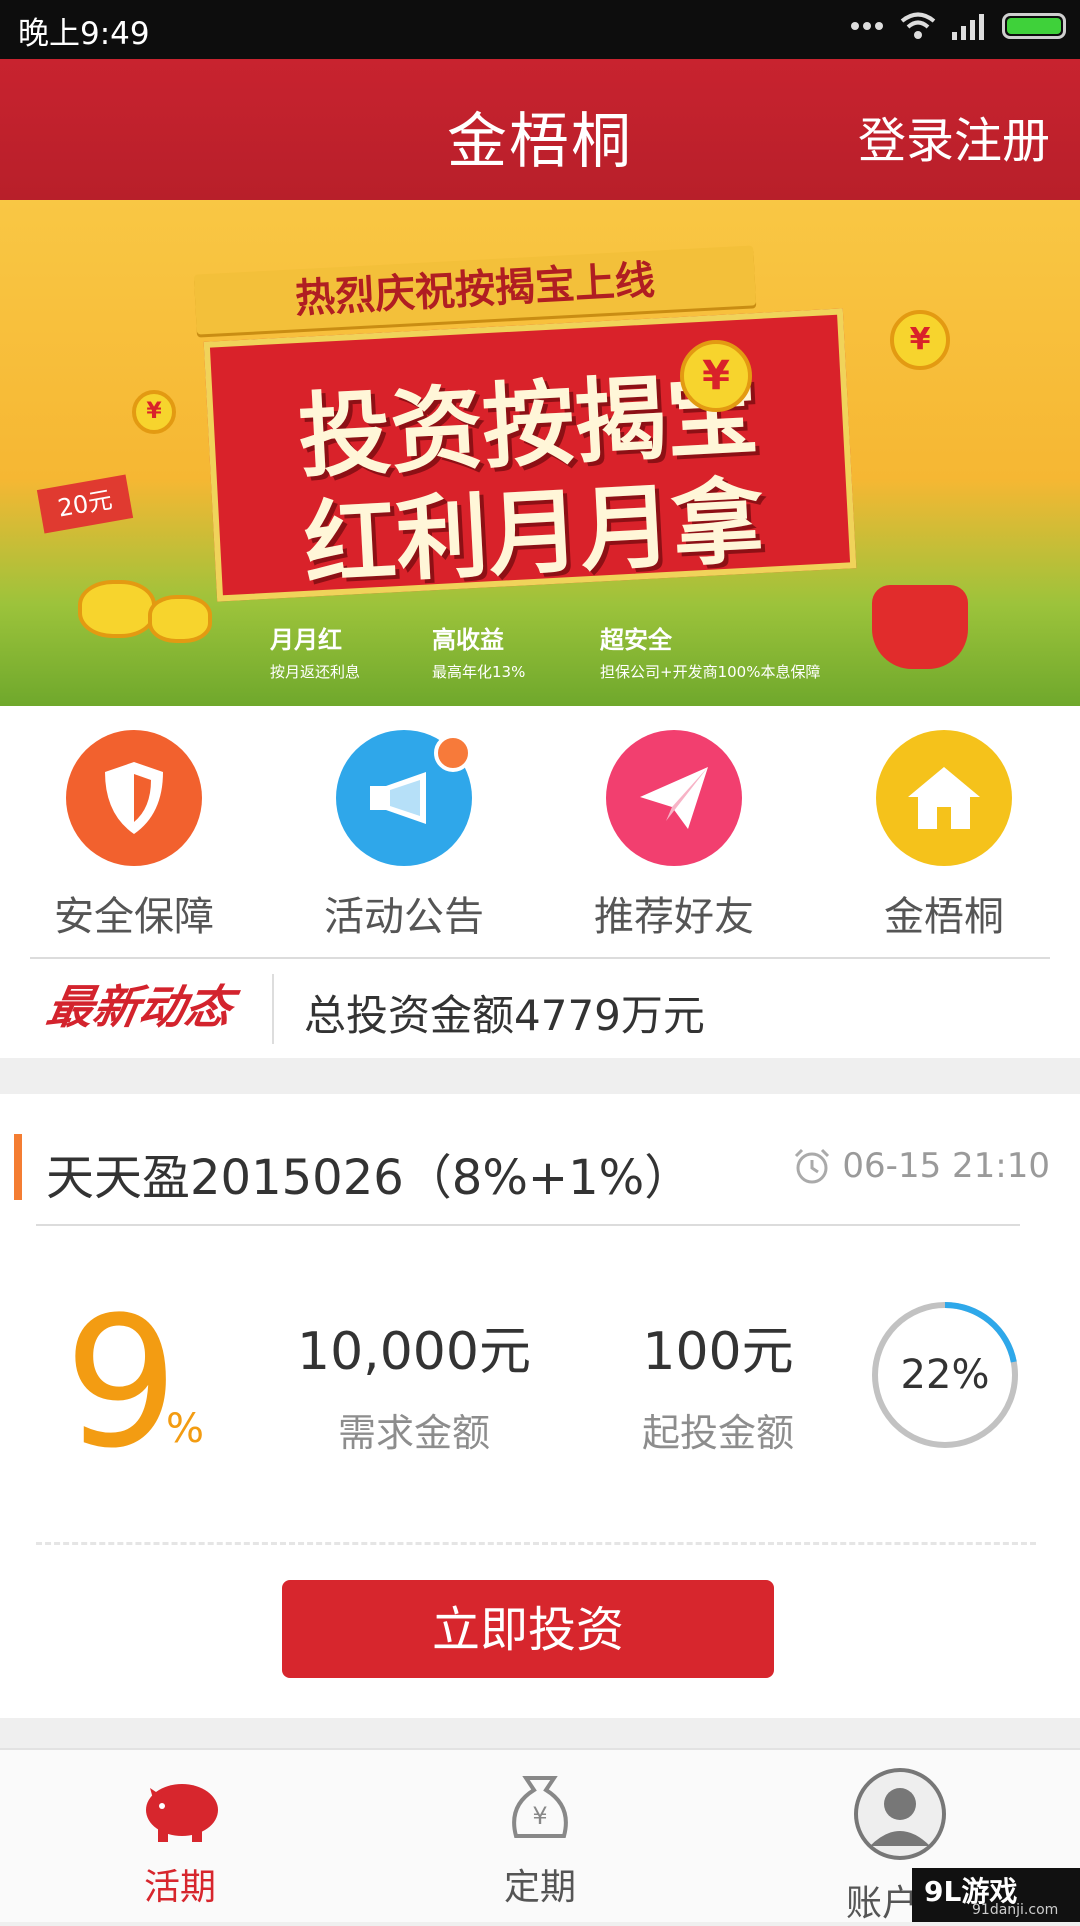  I want to click on shortcut-home: 金梧桐, so click(944, 836).